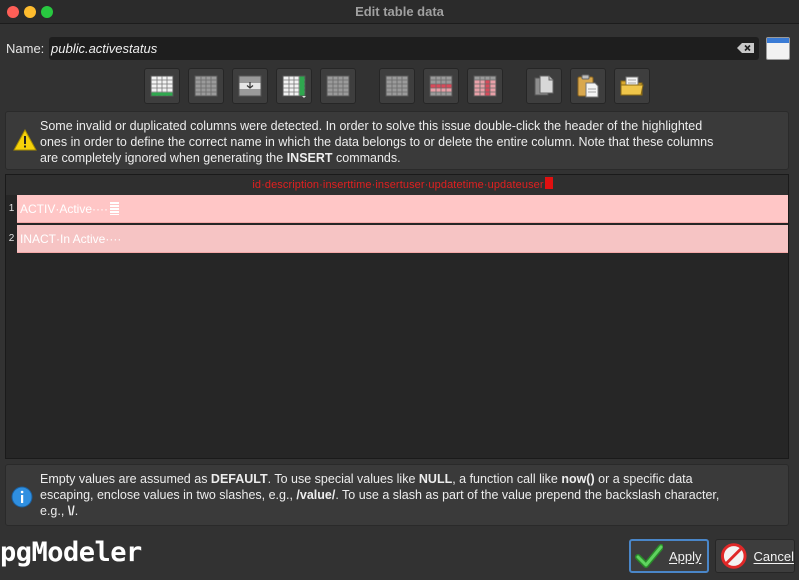  I want to click on clear-columns-button, so click(441, 86).